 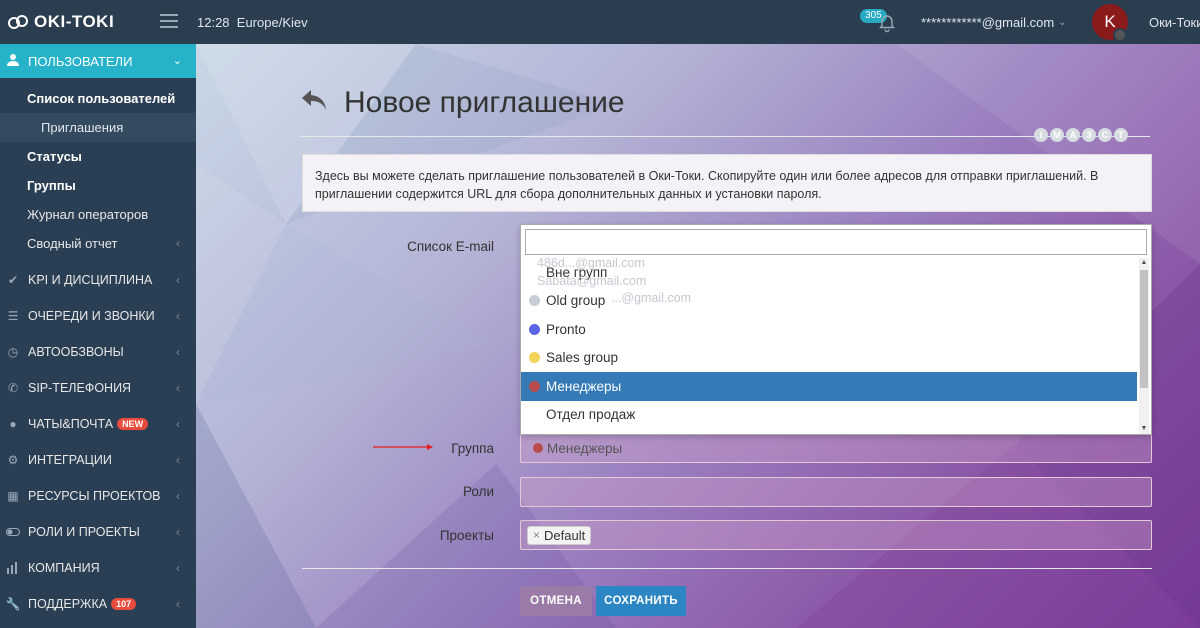 What do you see at coordinates (829, 358) in the screenshot?
I see `dropdown-option: Sales group` at bounding box center [829, 358].